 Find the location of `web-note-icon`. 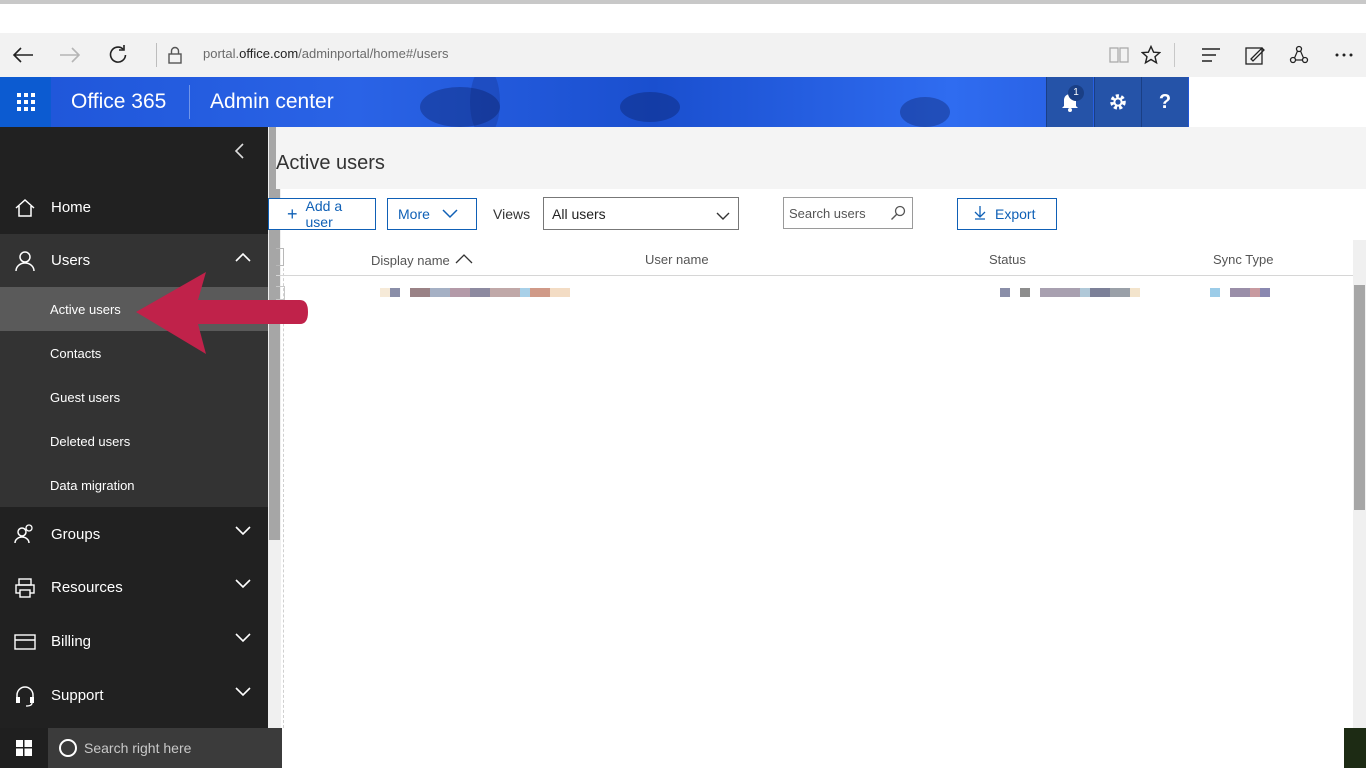

web-note-icon is located at coordinates (1255, 55).